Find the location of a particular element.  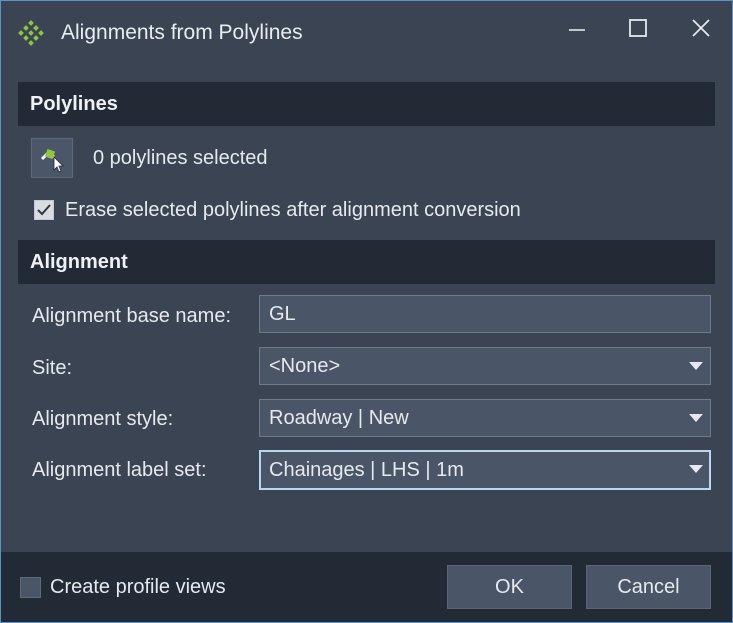

checkmark-icon is located at coordinates (44, 210).